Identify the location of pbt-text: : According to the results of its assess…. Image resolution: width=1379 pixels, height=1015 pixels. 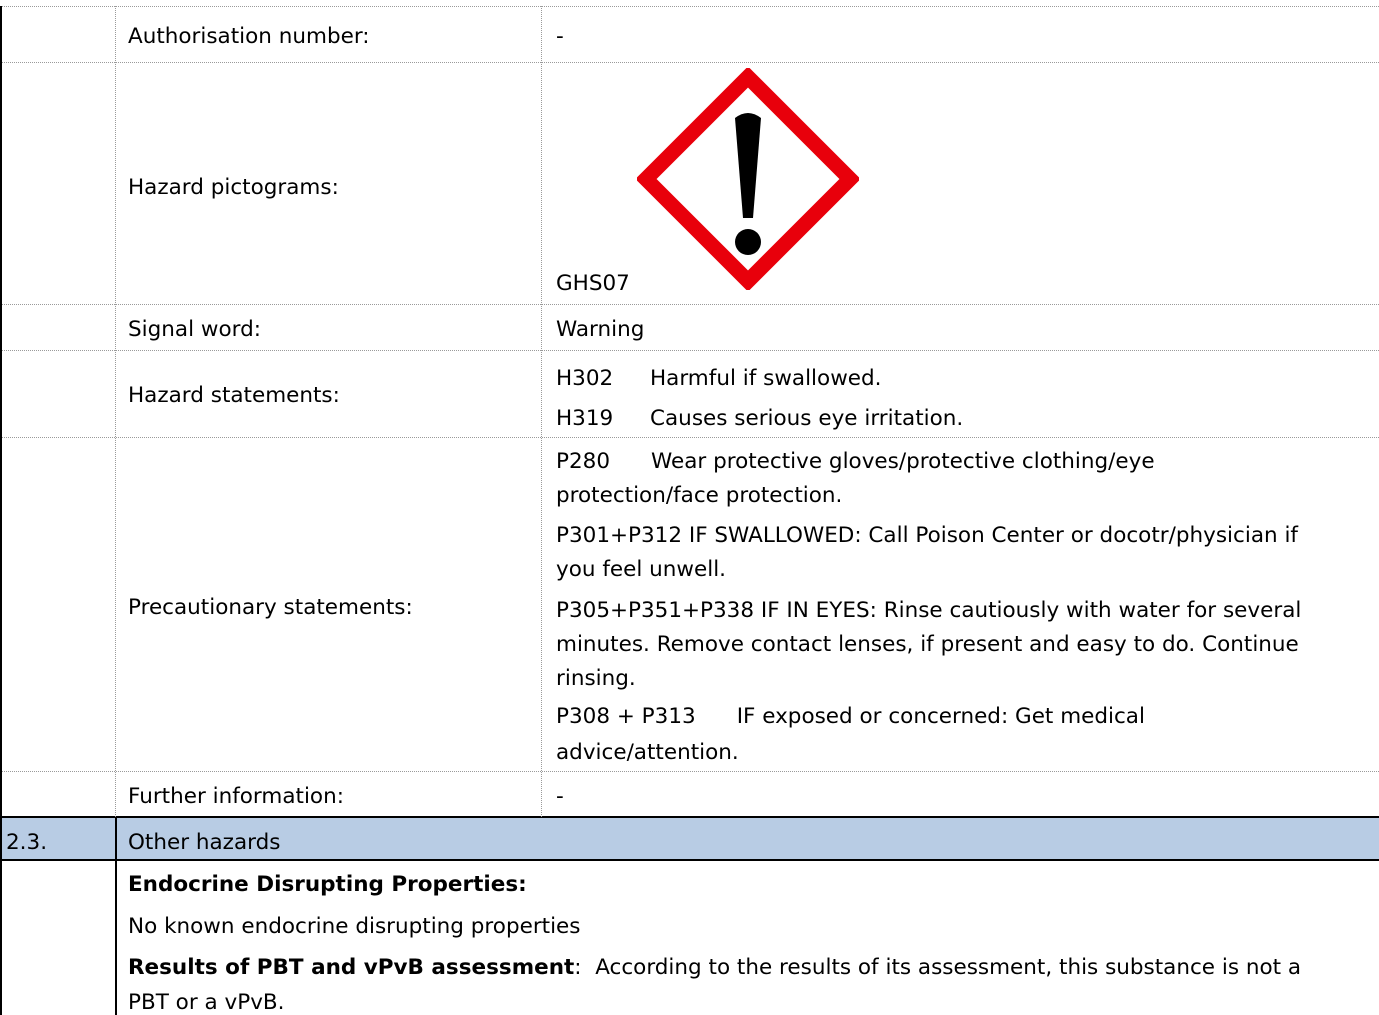
(938, 967).